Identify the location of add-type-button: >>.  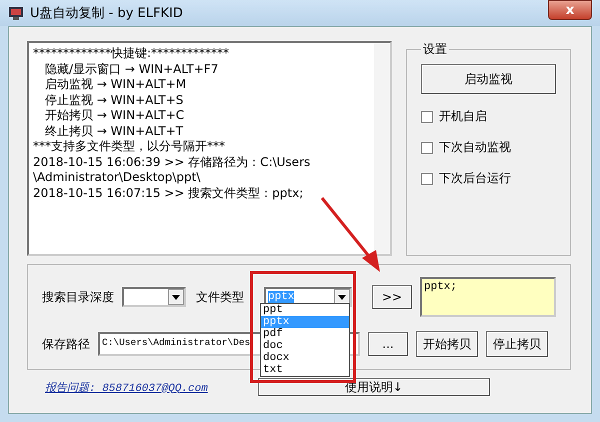
(392, 297).